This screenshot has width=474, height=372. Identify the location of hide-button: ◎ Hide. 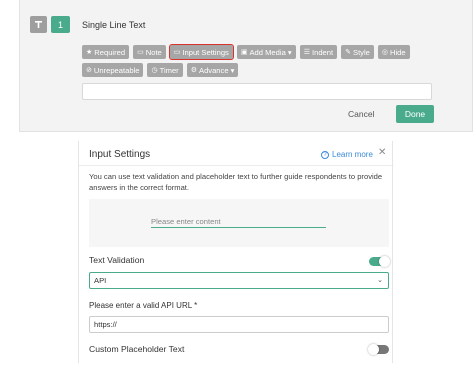
(393, 52).